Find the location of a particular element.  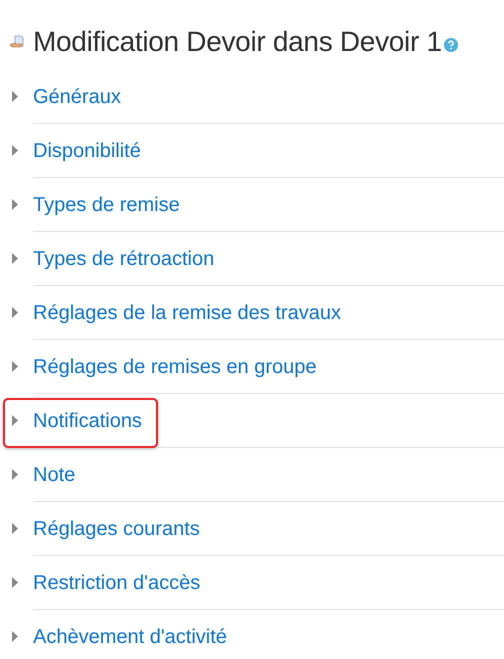

section-link: Notifications is located at coordinates (87, 421).